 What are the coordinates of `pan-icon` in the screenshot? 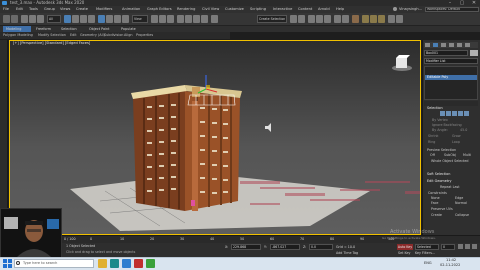 It's located at (467, 246).